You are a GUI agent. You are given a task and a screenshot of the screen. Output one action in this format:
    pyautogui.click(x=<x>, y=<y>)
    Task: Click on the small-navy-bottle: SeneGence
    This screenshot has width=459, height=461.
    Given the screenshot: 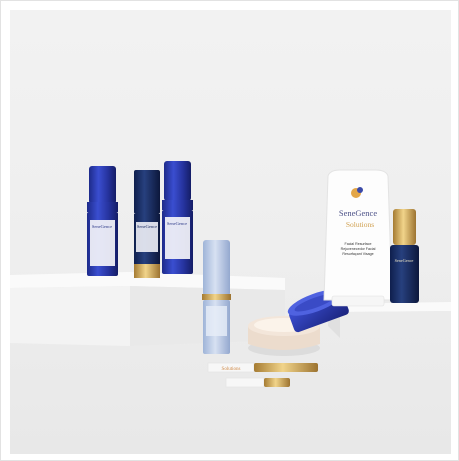 What is the action you would take?
    pyautogui.click(x=404, y=256)
    